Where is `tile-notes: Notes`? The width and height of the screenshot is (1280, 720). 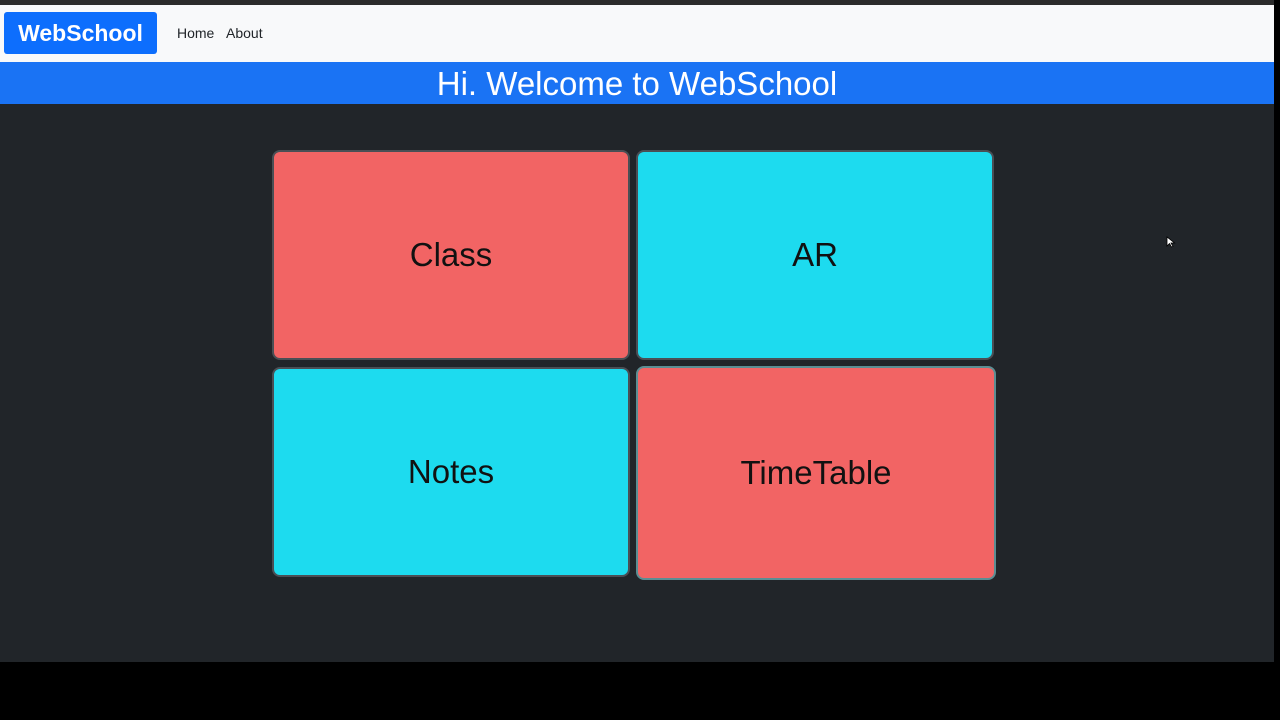 tile-notes: Notes is located at coordinates (451, 472).